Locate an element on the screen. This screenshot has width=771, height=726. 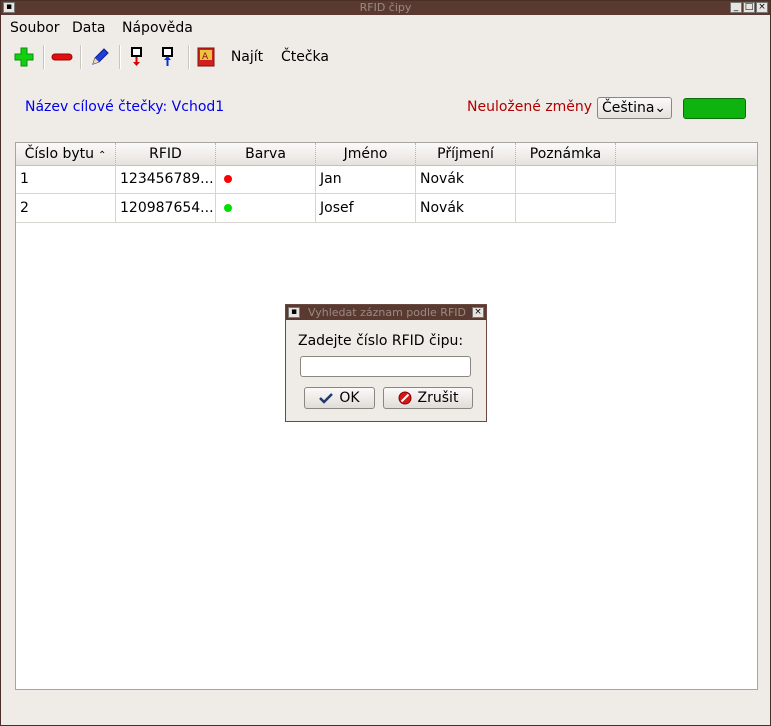
book-icon: A is located at coordinates (206, 57).